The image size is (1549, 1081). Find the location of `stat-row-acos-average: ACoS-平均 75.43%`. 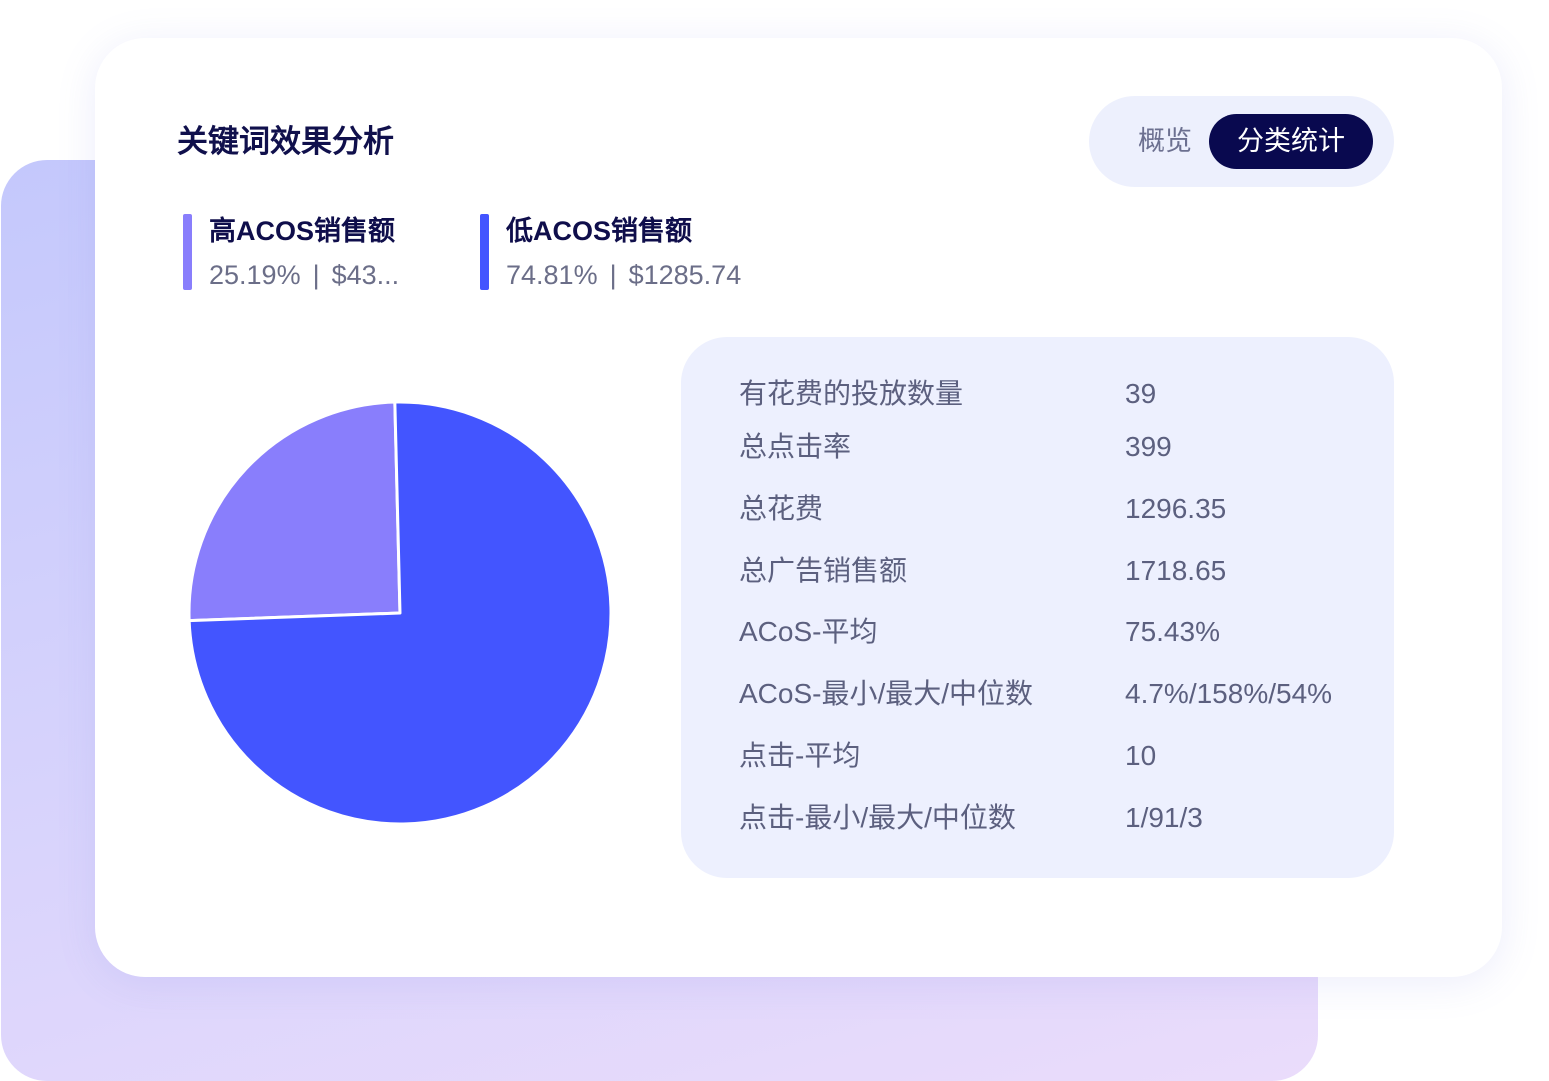

stat-row-acos-average: ACoS-平均 75.43% is located at coordinates (1037, 632).